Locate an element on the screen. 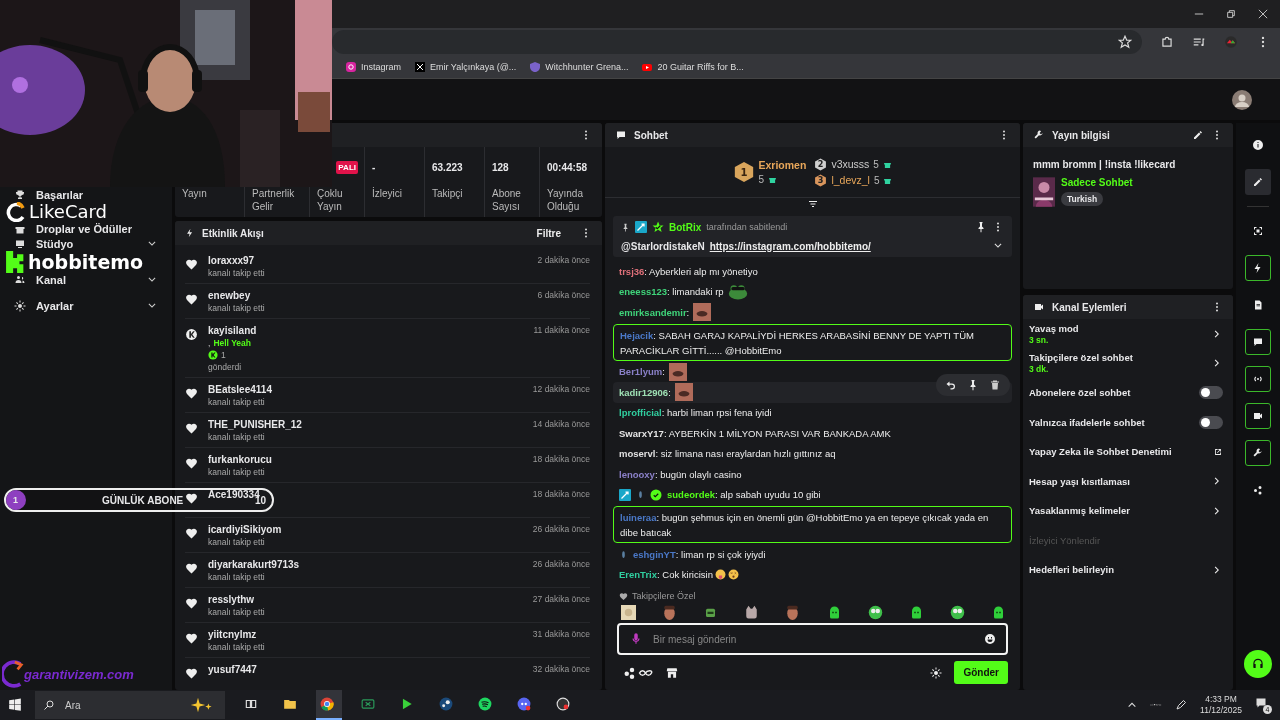 The image size is (1280, 720). delete-icon is located at coordinates (995, 385).